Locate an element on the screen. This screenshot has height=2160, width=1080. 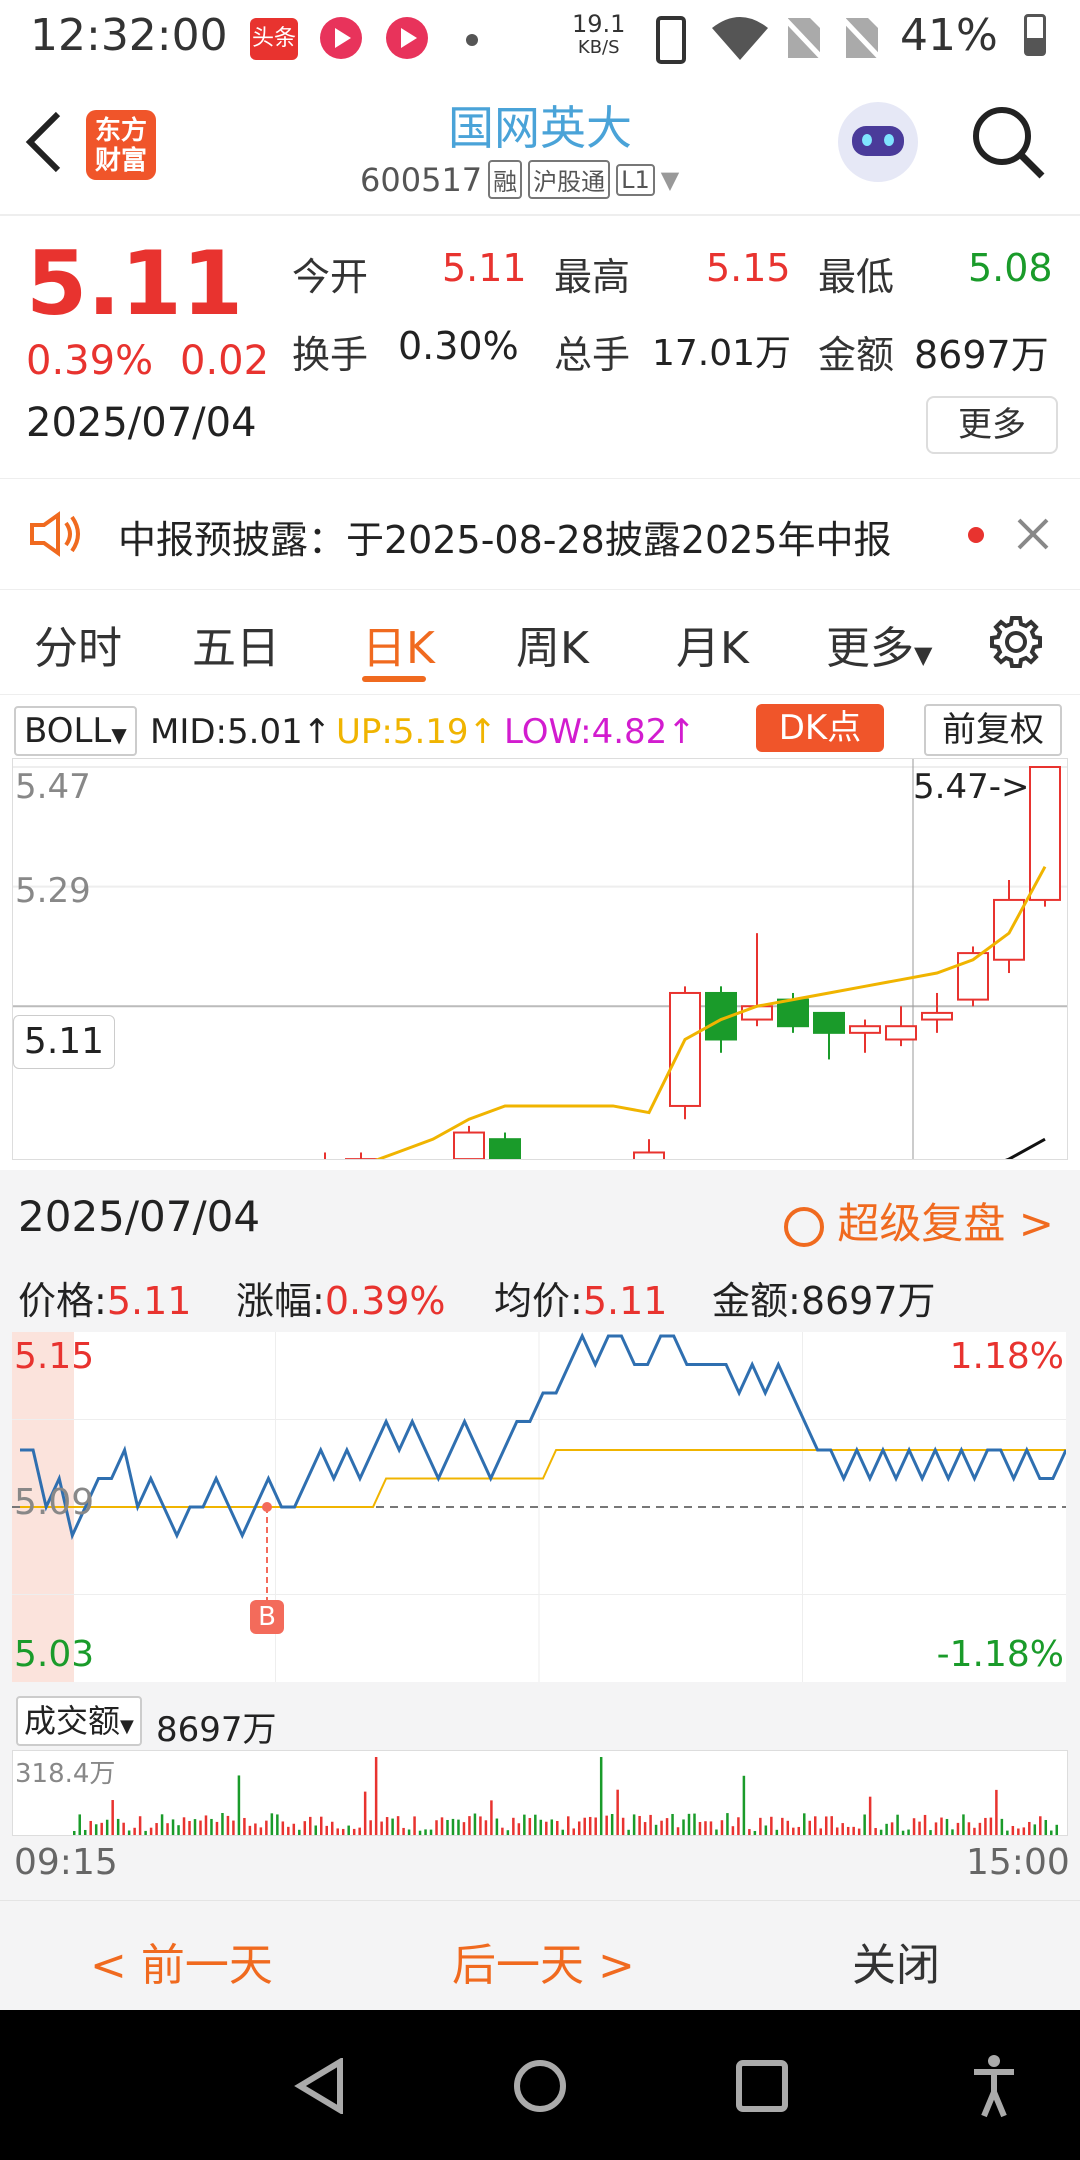
home-nav-icon is located at coordinates (540, 2086).